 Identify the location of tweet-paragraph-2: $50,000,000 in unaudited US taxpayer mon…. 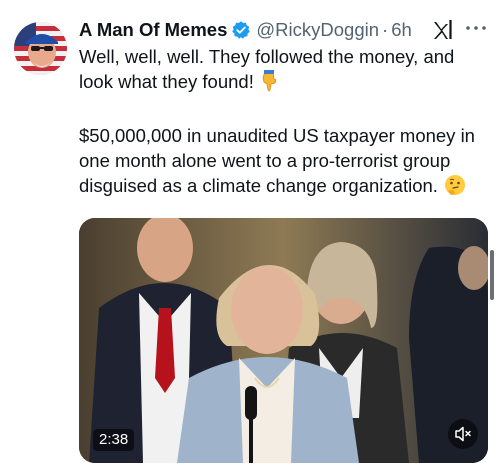
(284, 162).